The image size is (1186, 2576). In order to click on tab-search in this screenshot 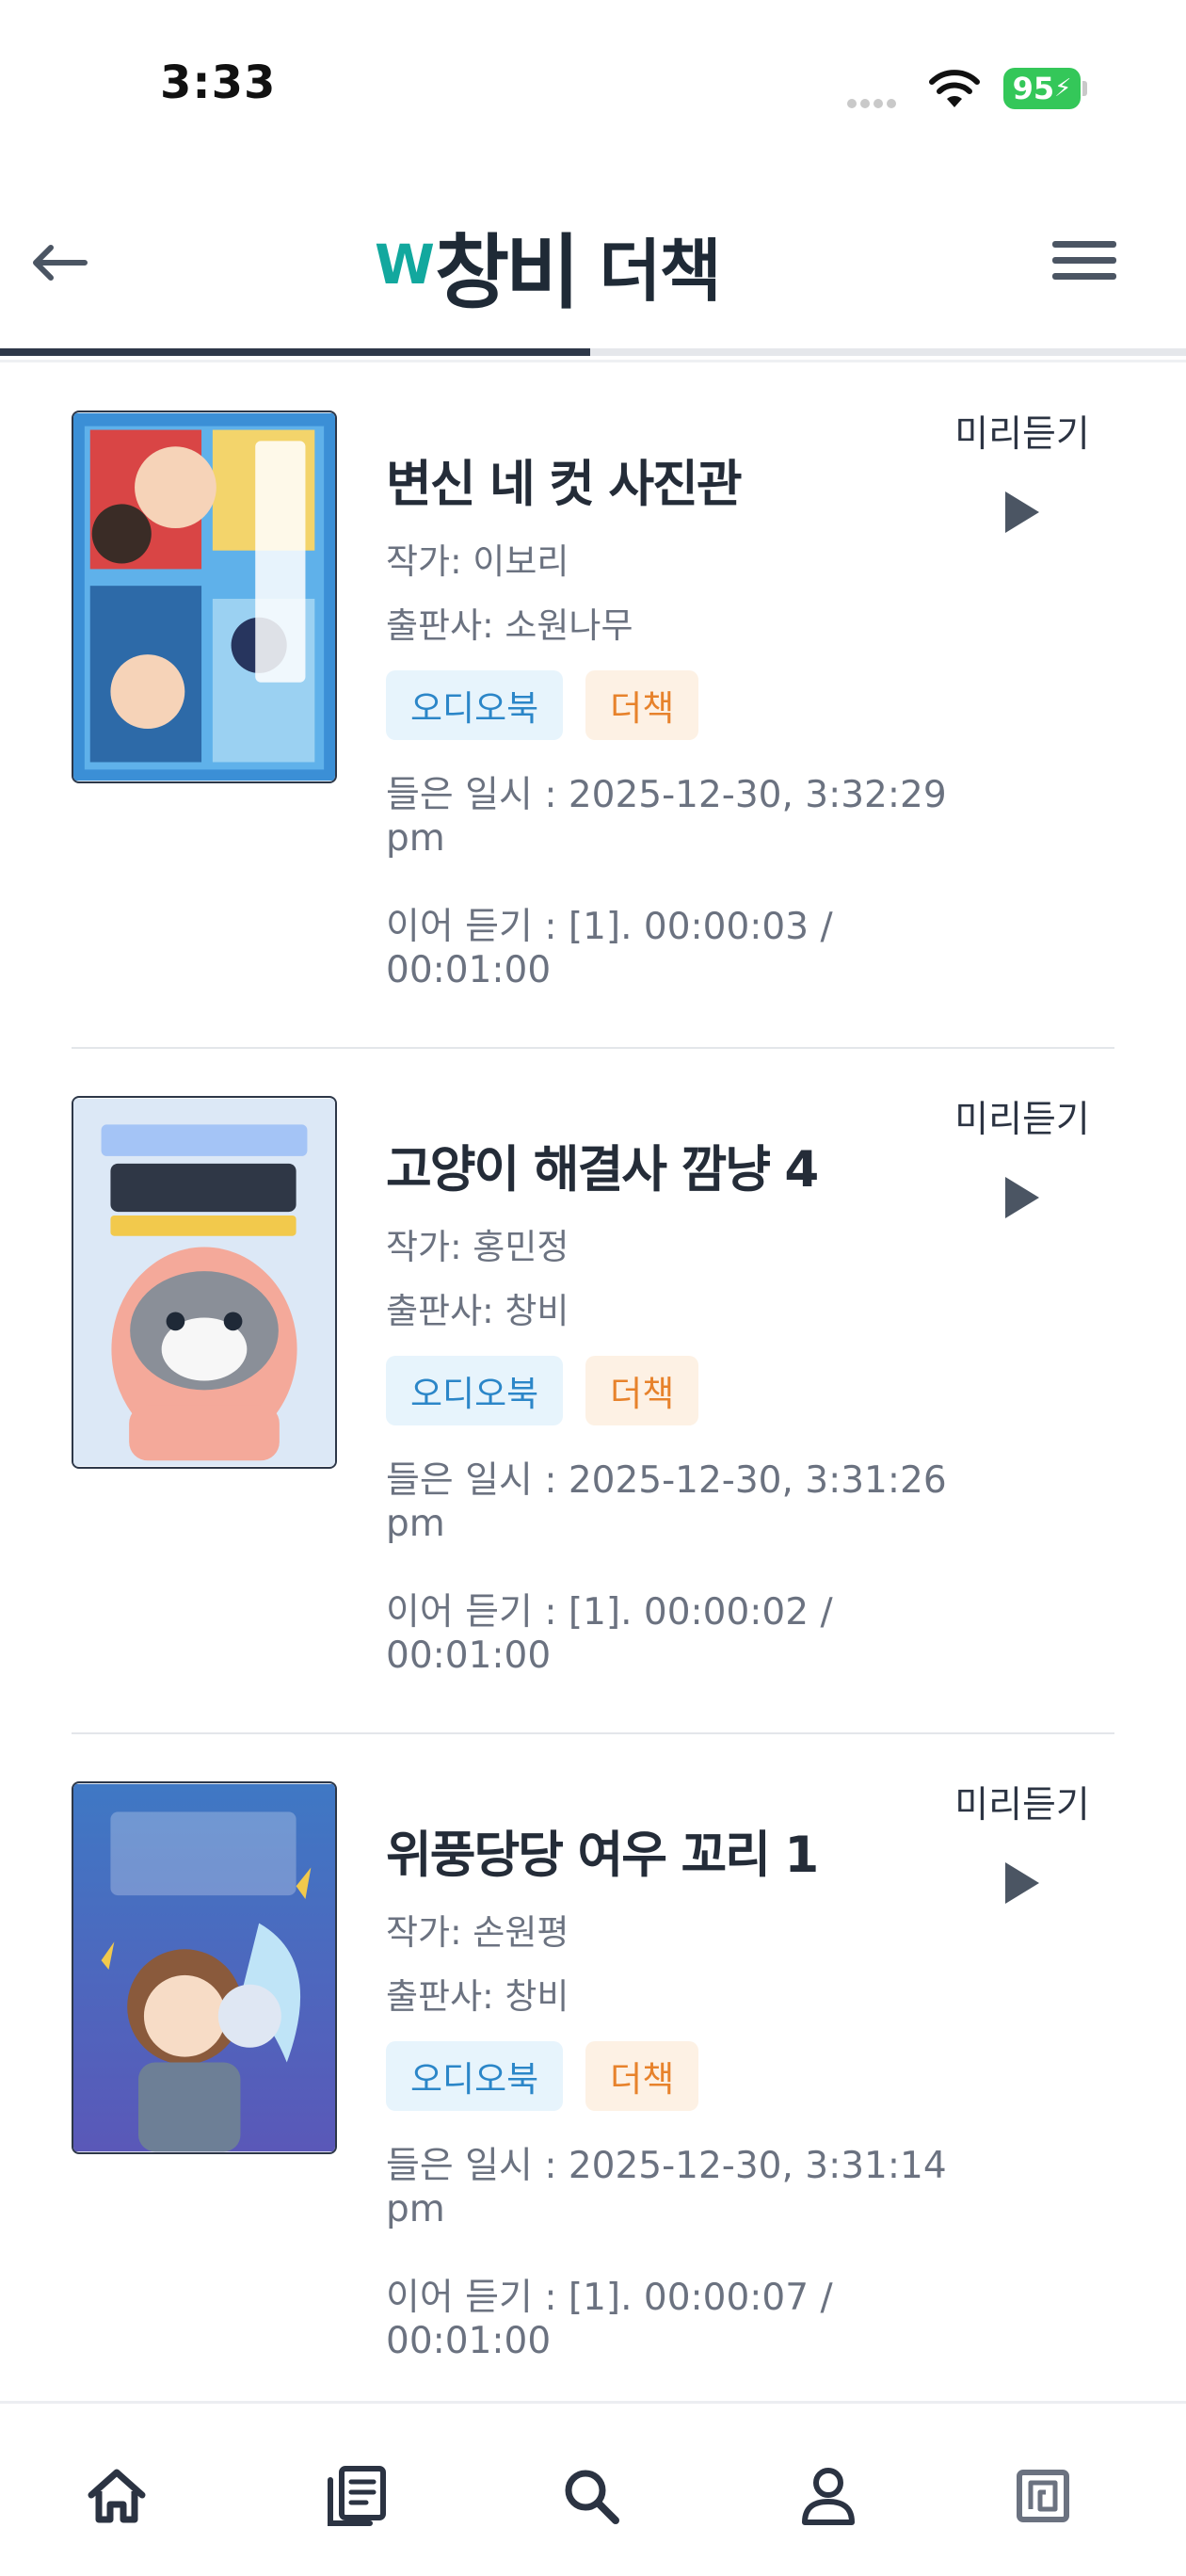, I will do `click(591, 2496)`.